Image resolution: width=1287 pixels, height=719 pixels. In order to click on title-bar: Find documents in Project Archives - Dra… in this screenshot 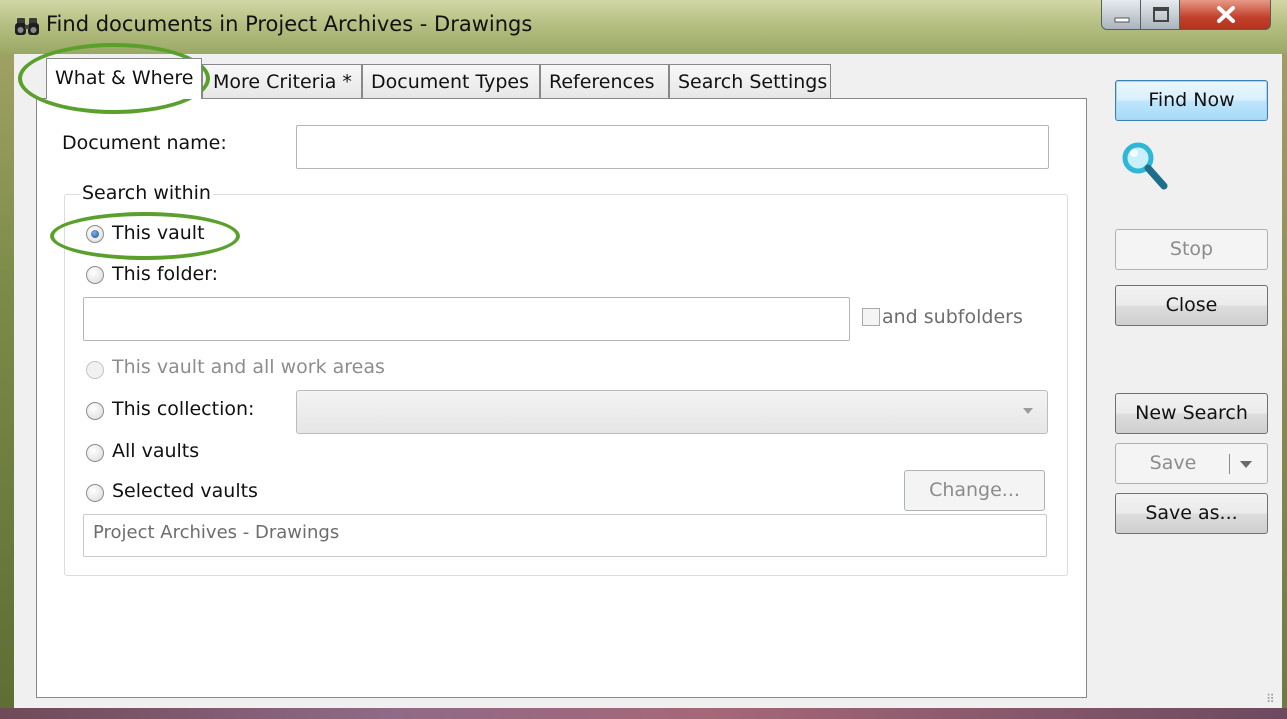, I will do `click(643, 27)`.